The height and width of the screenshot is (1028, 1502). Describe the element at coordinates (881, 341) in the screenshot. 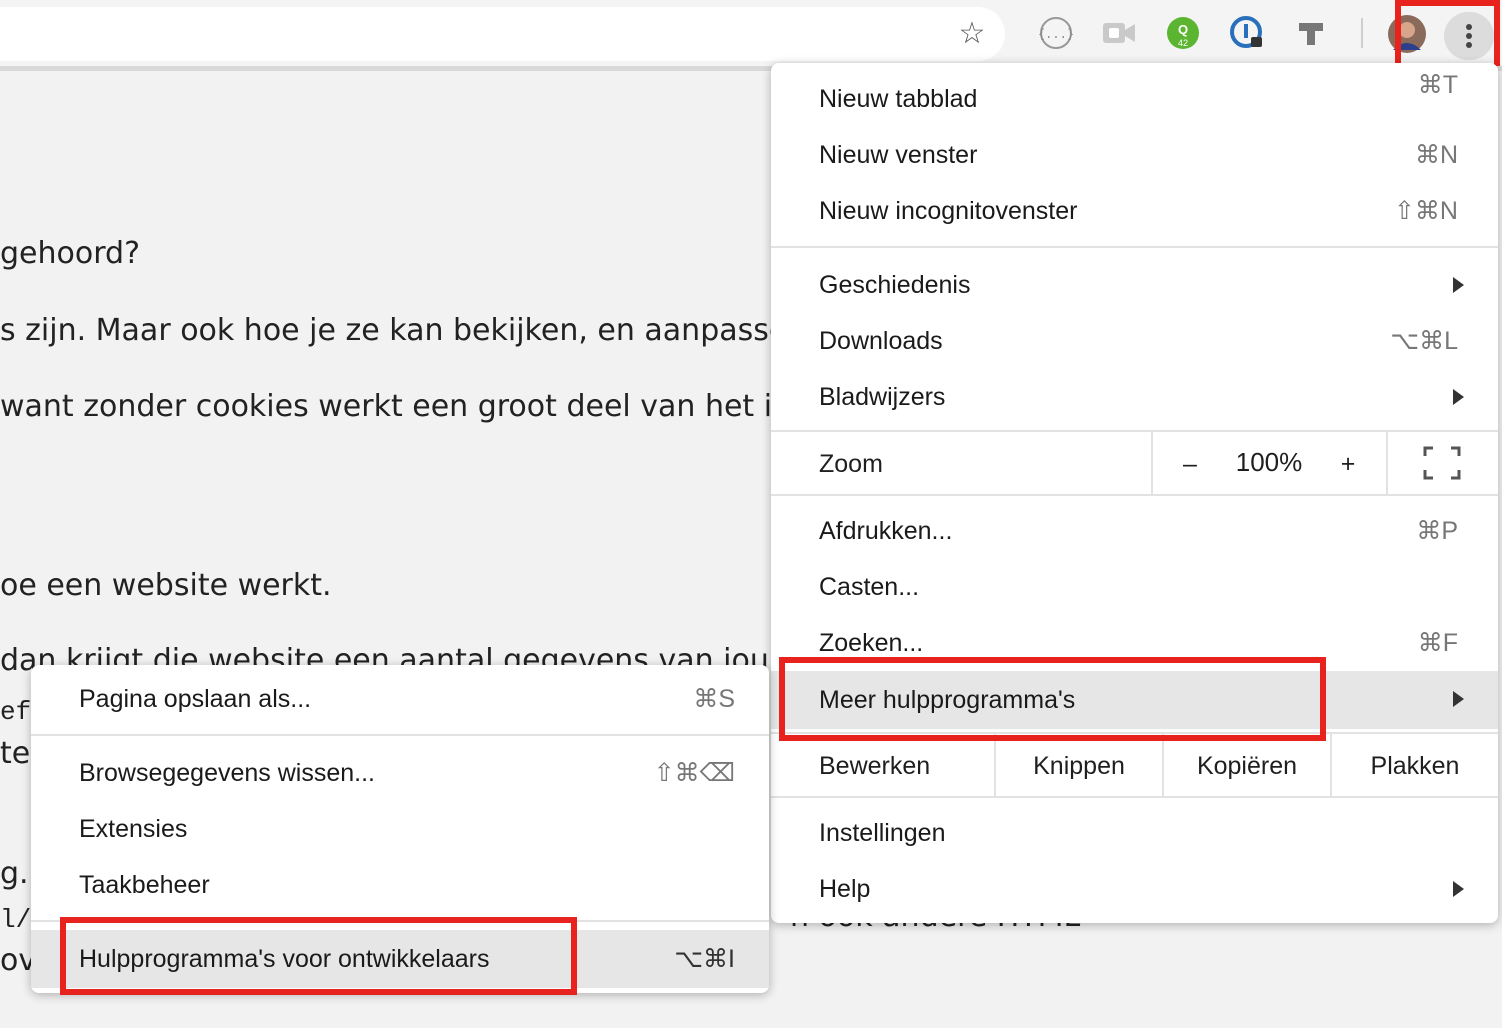

I see `menu-item-label: Downloads` at that location.